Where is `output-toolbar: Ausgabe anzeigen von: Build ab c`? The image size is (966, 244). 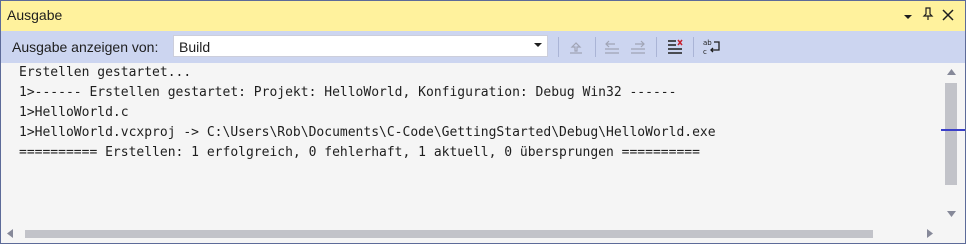
output-toolbar: Ausgabe anzeigen von: Build ab c is located at coordinates (483, 47).